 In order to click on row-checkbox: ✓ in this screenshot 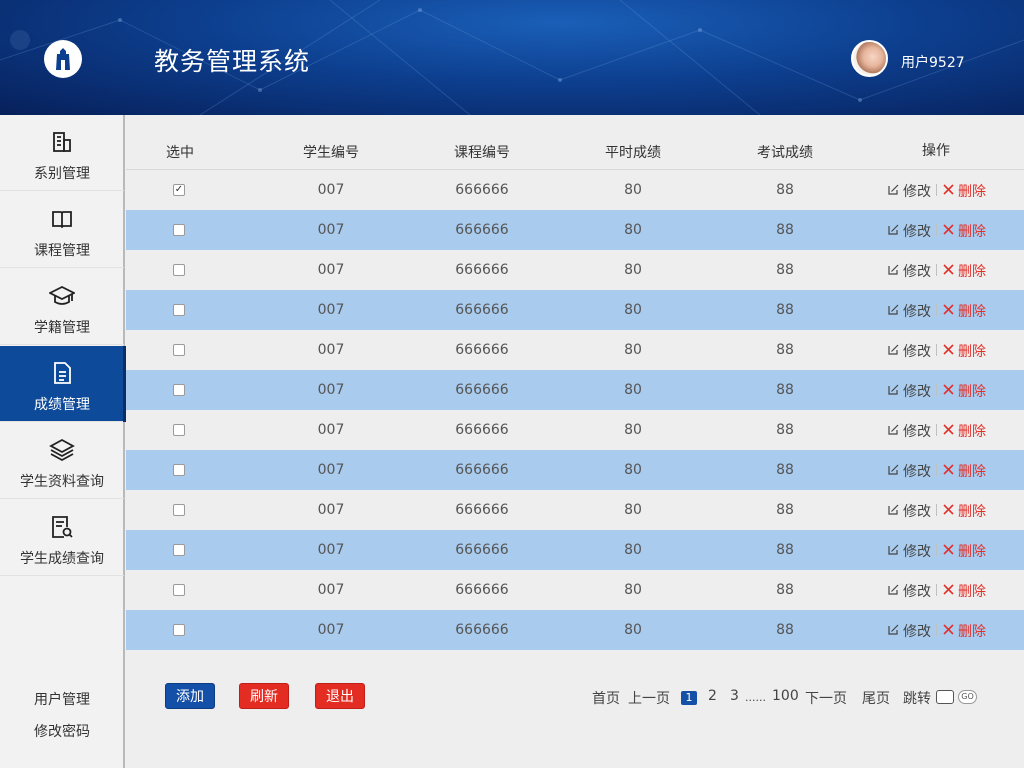, I will do `click(179, 190)`.